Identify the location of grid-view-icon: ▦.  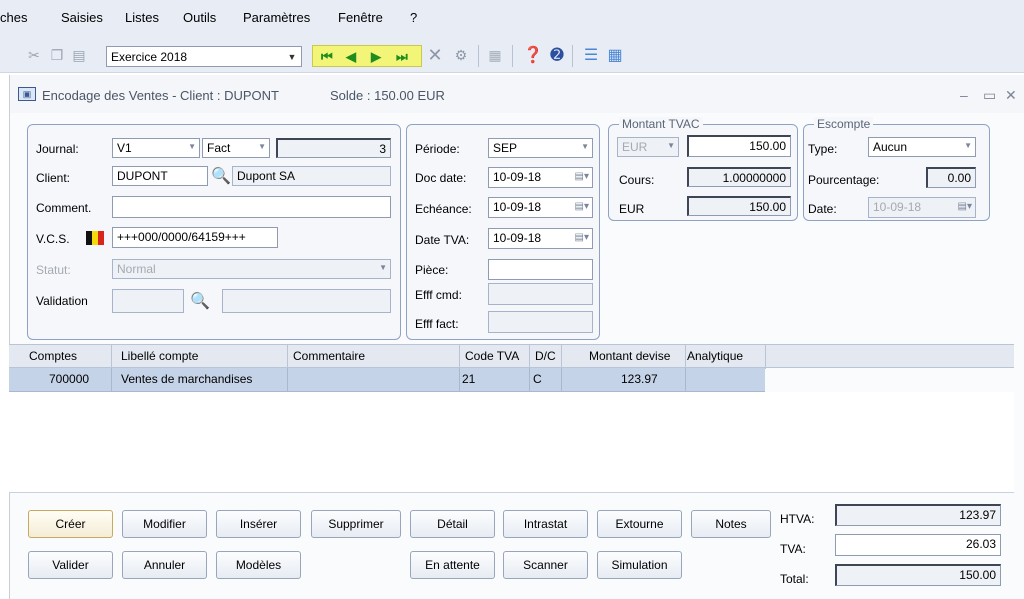
(615, 55).